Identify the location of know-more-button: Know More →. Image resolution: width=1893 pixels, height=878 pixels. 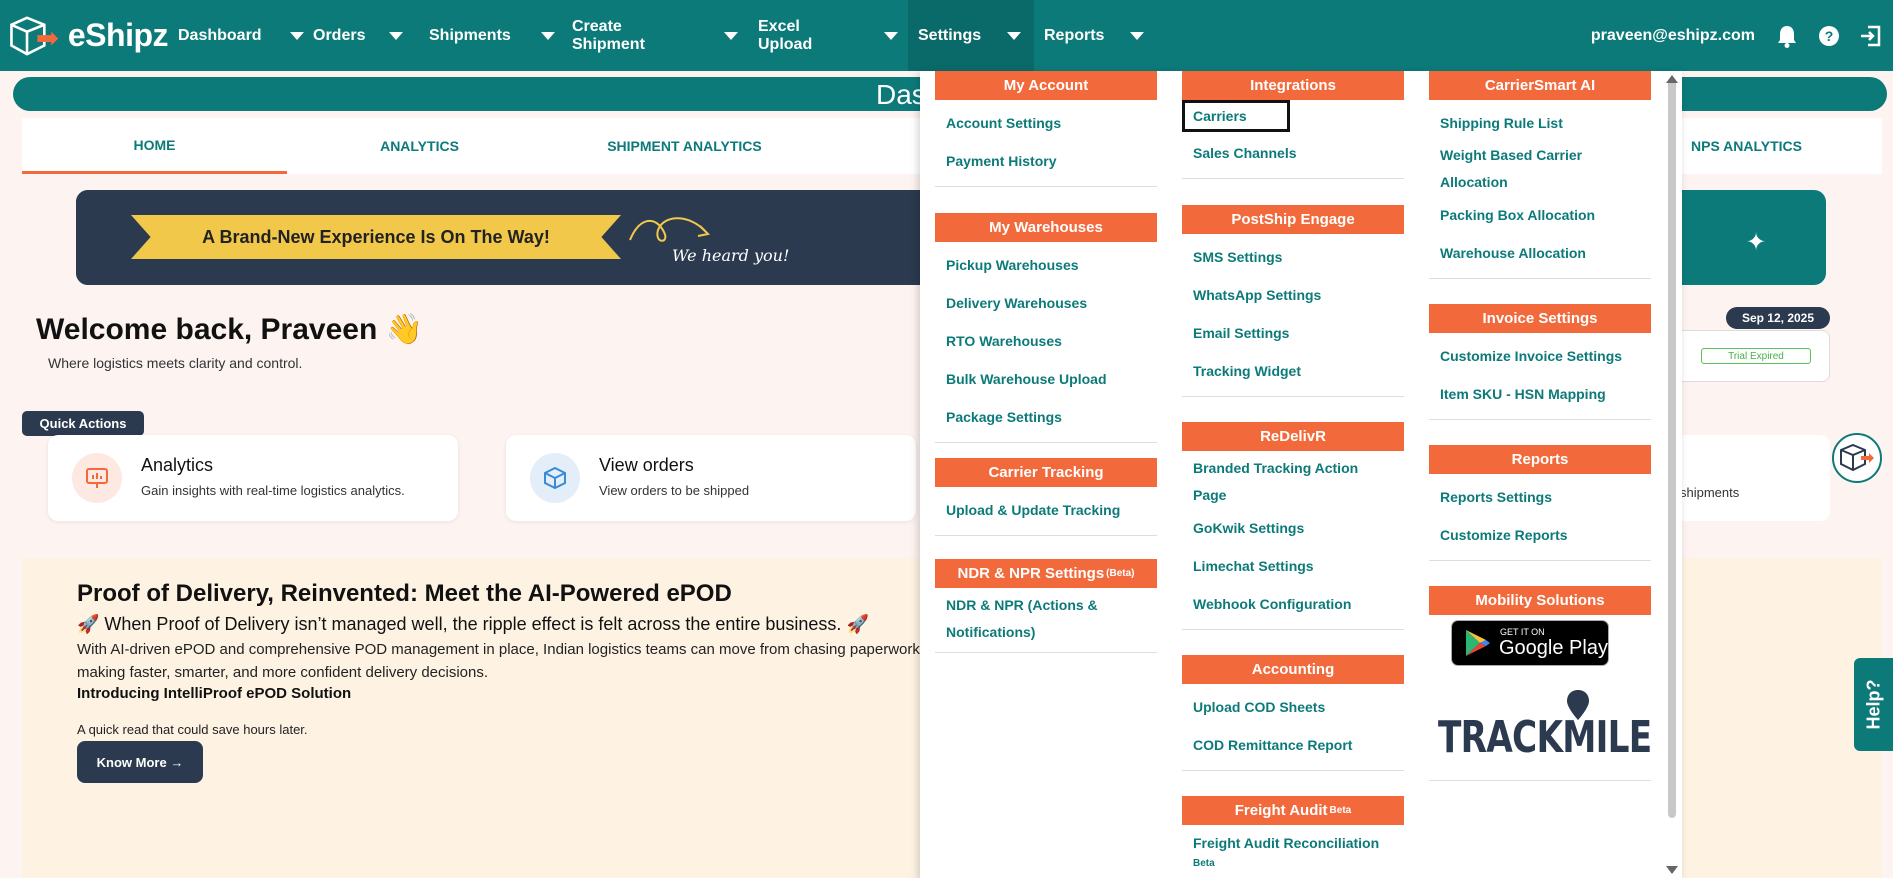
(140, 762).